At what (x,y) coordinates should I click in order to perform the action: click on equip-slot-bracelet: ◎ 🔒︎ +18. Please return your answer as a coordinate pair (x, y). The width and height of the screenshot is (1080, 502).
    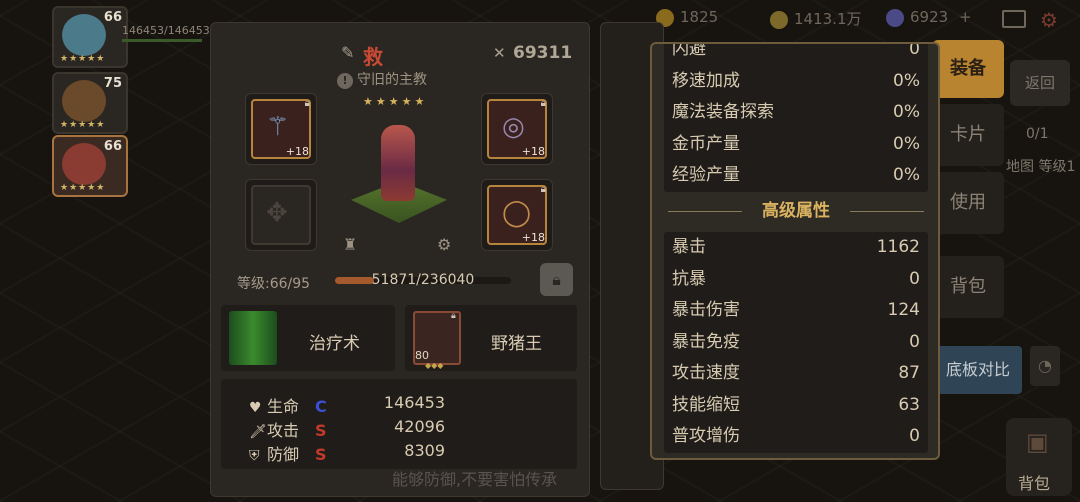
    Looking at the image, I should click on (517, 129).